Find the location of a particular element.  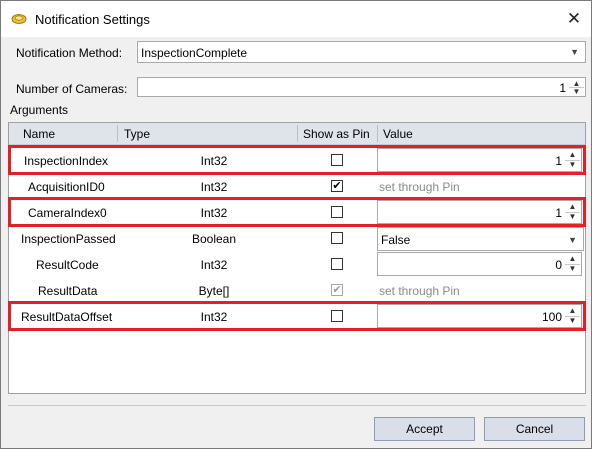

arguments-label: Arguments is located at coordinates (39, 110).